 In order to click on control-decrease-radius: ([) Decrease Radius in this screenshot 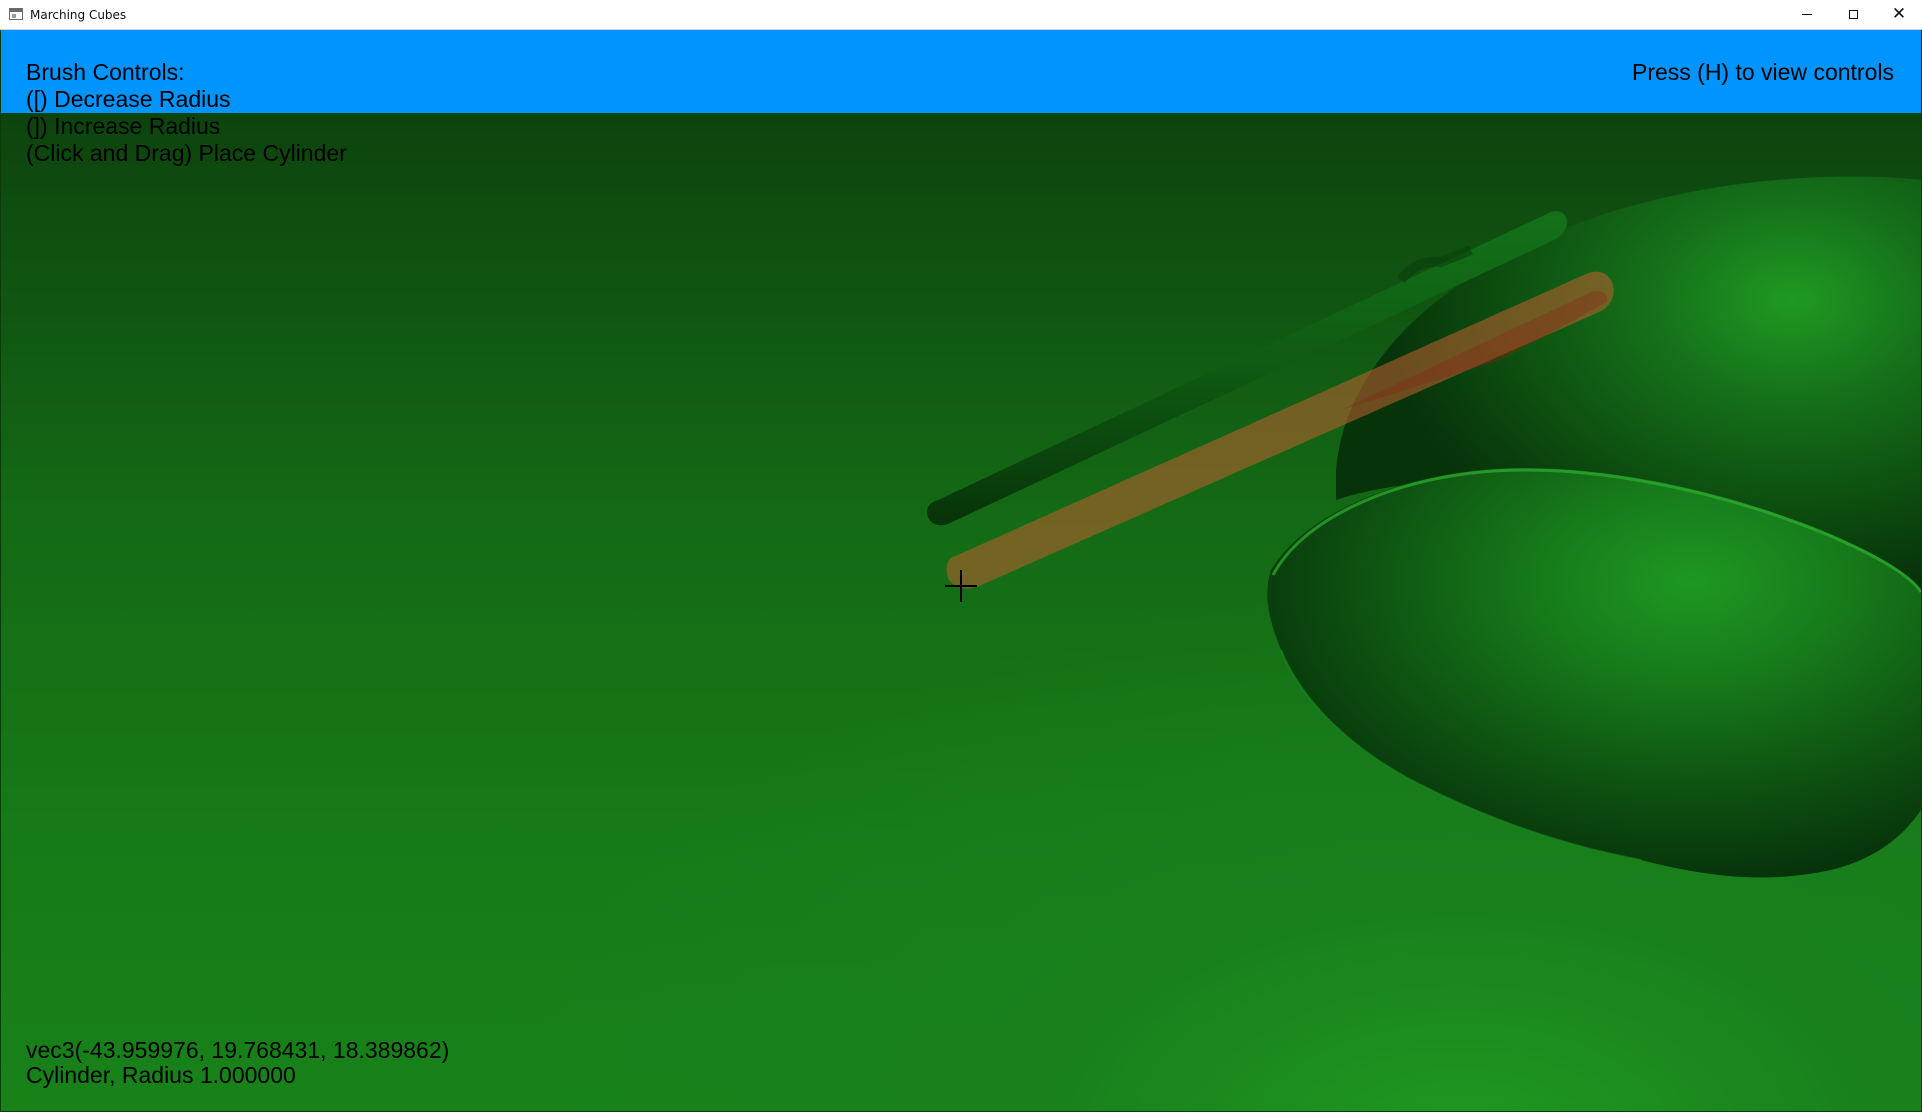, I will do `click(128, 99)`.